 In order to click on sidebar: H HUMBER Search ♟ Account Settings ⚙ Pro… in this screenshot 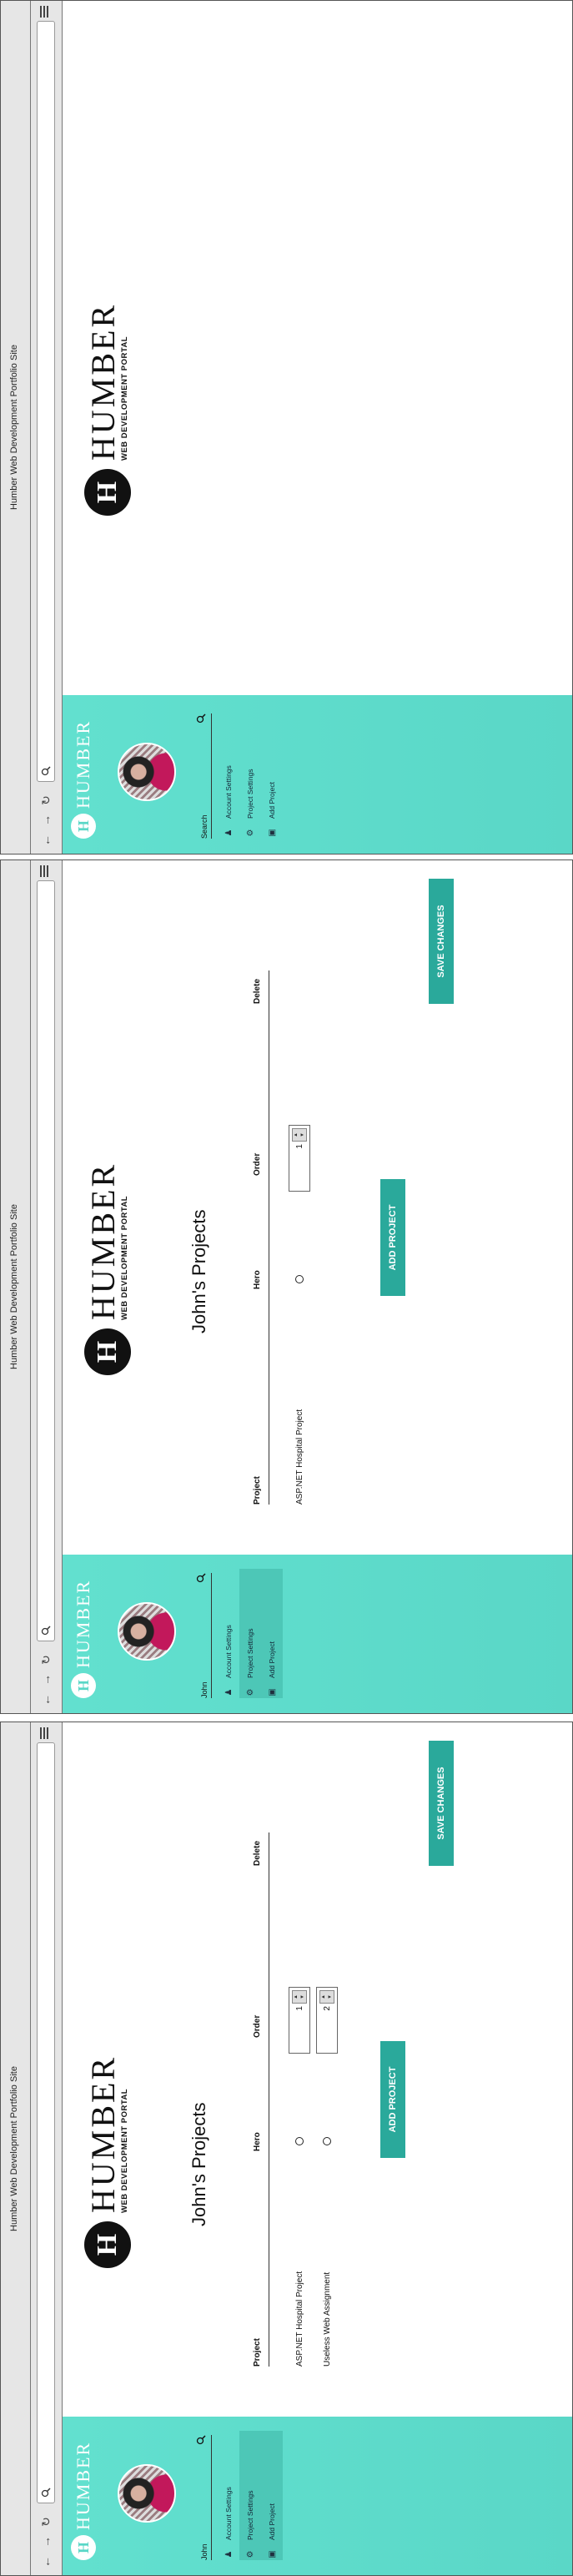, I will do `click(317, 774)`.